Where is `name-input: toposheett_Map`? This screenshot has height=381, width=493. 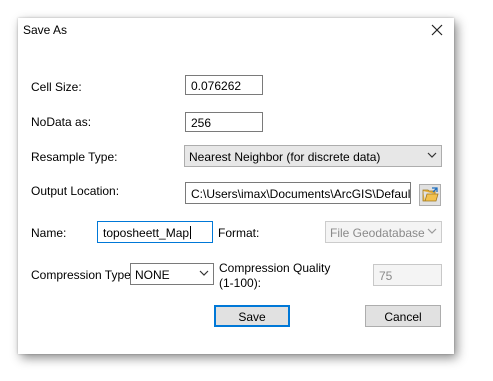
name-input: toposheett_Map is located at coordinates (155, 232).